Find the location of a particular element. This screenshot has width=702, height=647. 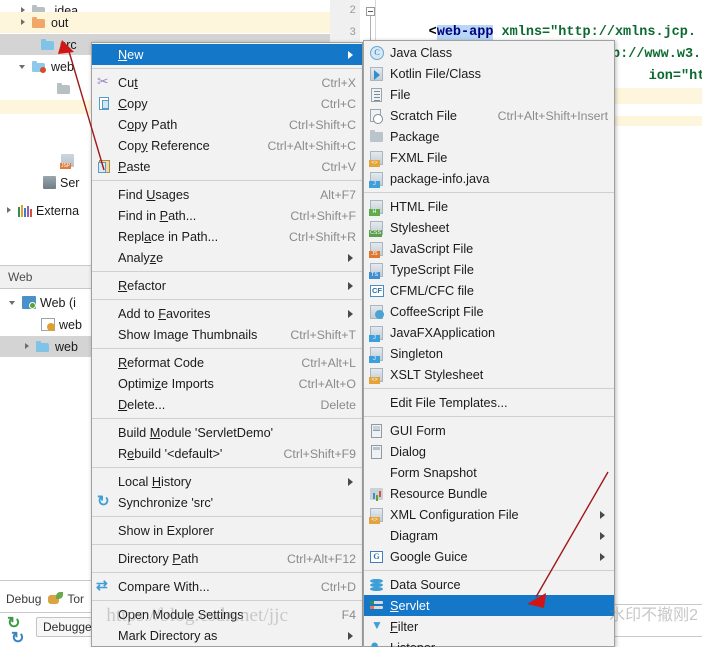

tree-item-out: out is located at coordinates (189, 22).